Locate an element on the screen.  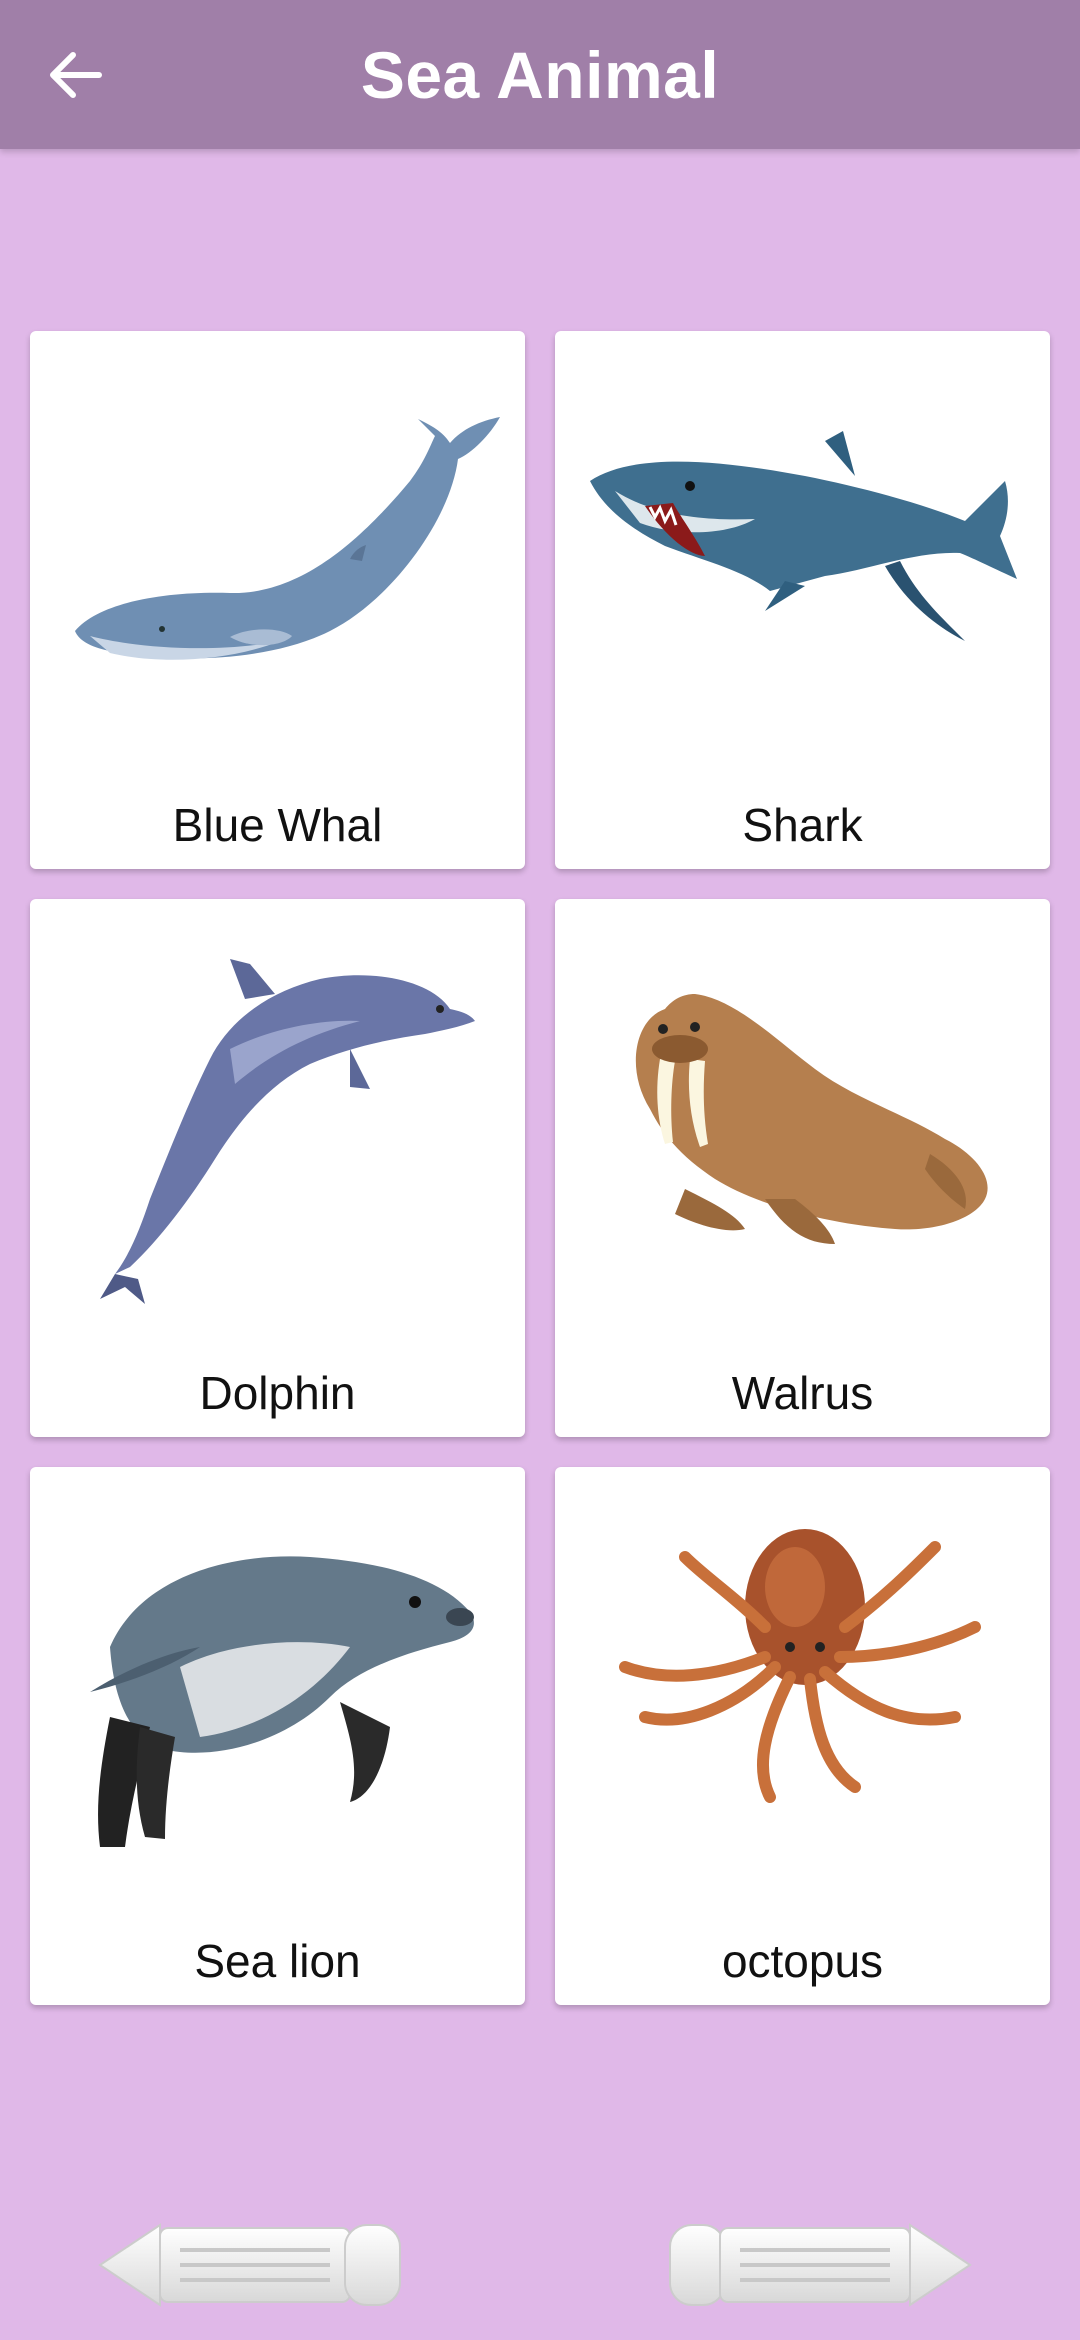
animal-label: Sea lion is located at coordinates (277, 1961).